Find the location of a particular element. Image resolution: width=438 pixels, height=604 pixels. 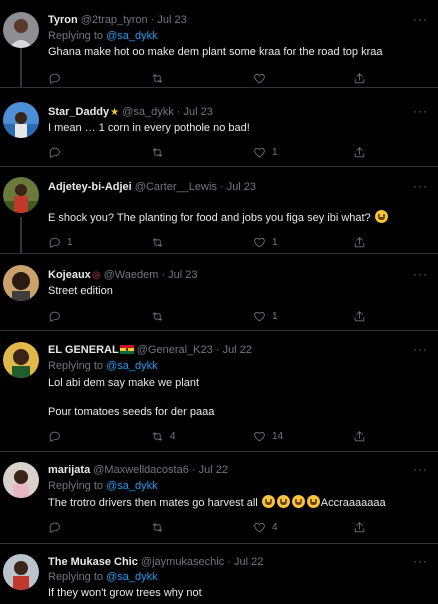

tweet-header: marijata @Maxwelldacosta6 · Jul 22 is located at coordinates (223, 470).